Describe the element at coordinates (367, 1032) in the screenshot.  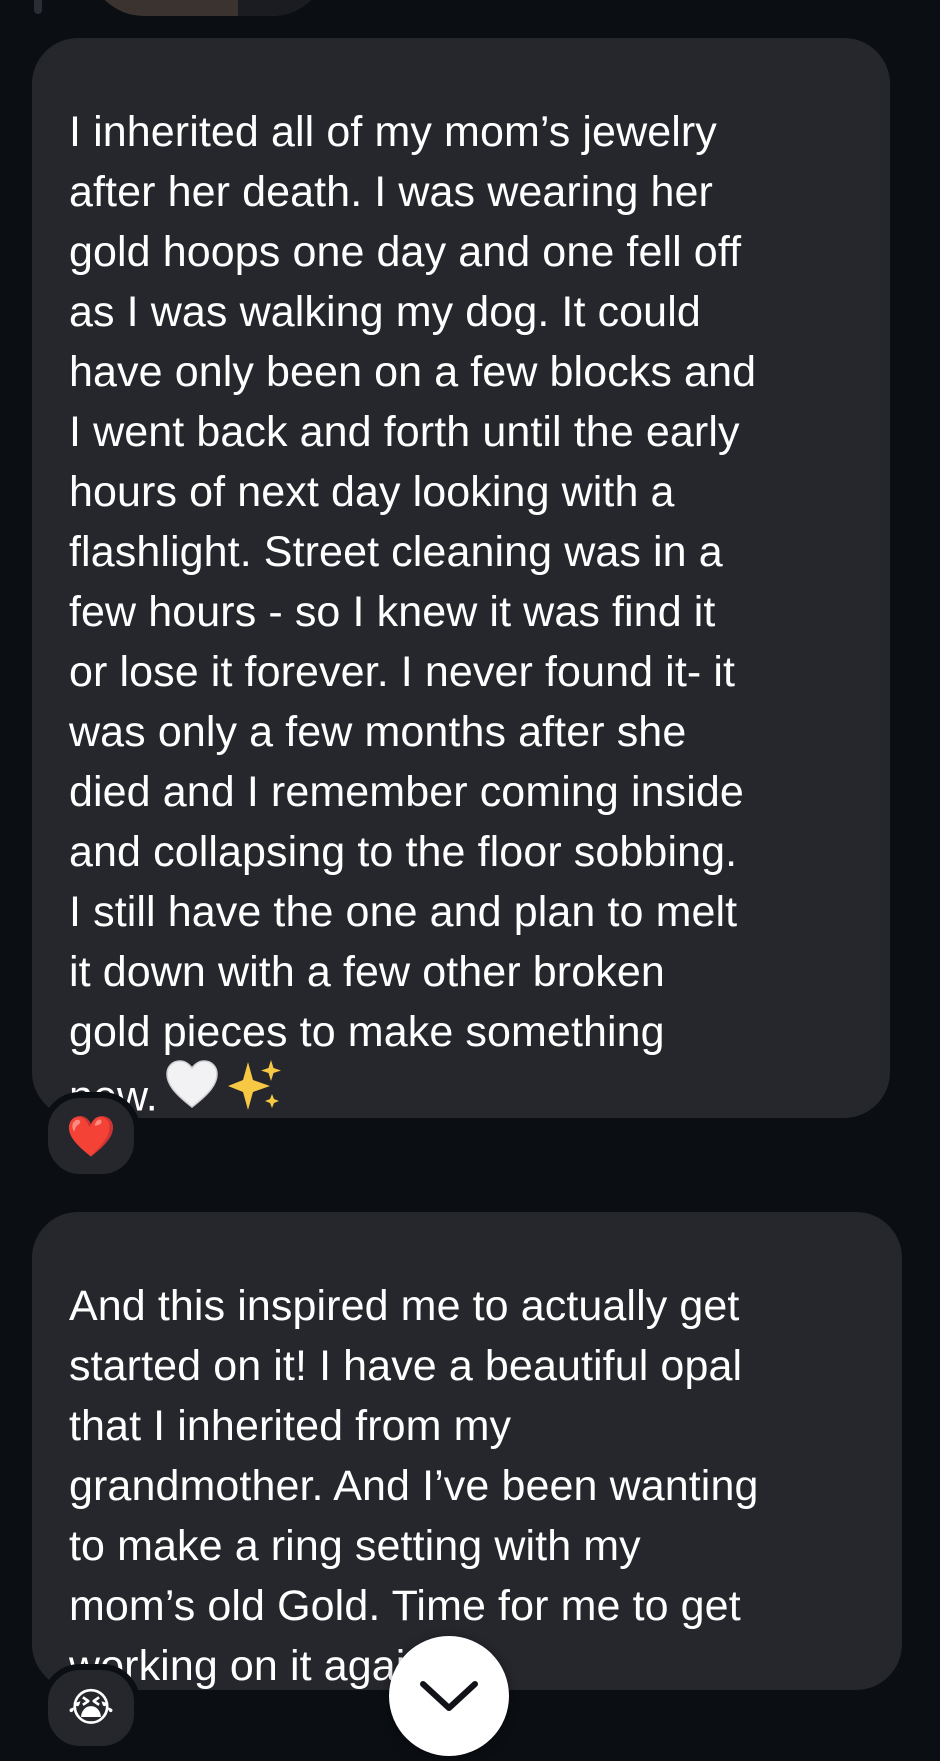
I see `message-line: gold pieces to make something` at that location.